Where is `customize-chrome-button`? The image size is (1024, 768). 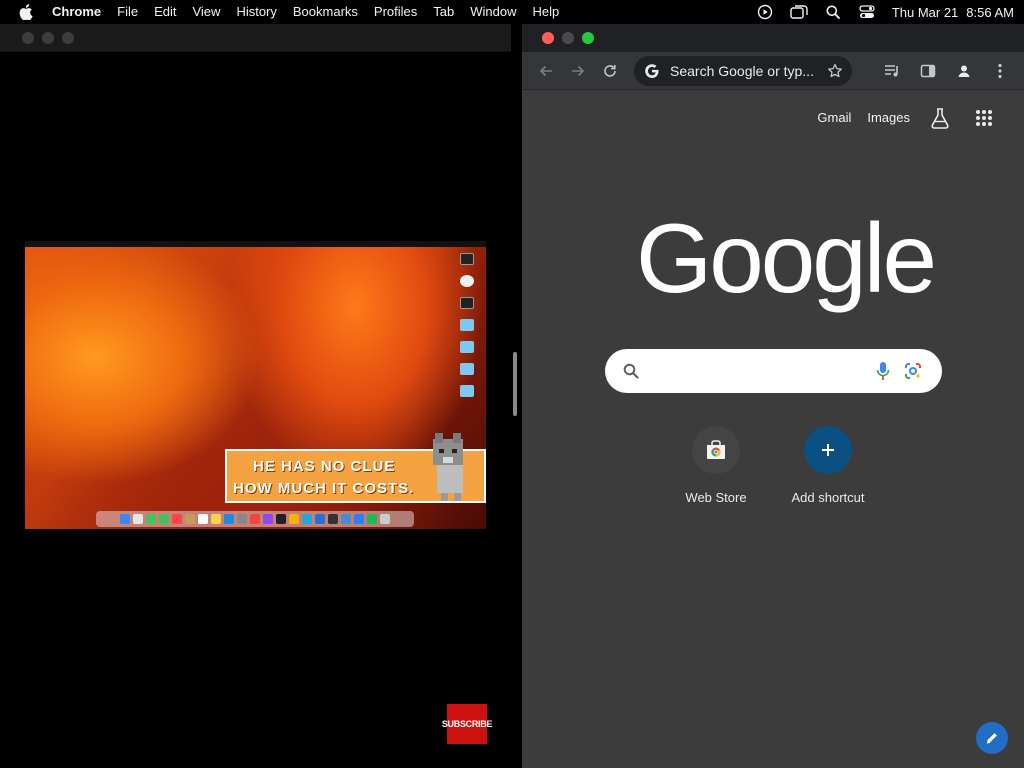
customize-chrome-button is located at coordinates (992, 738).